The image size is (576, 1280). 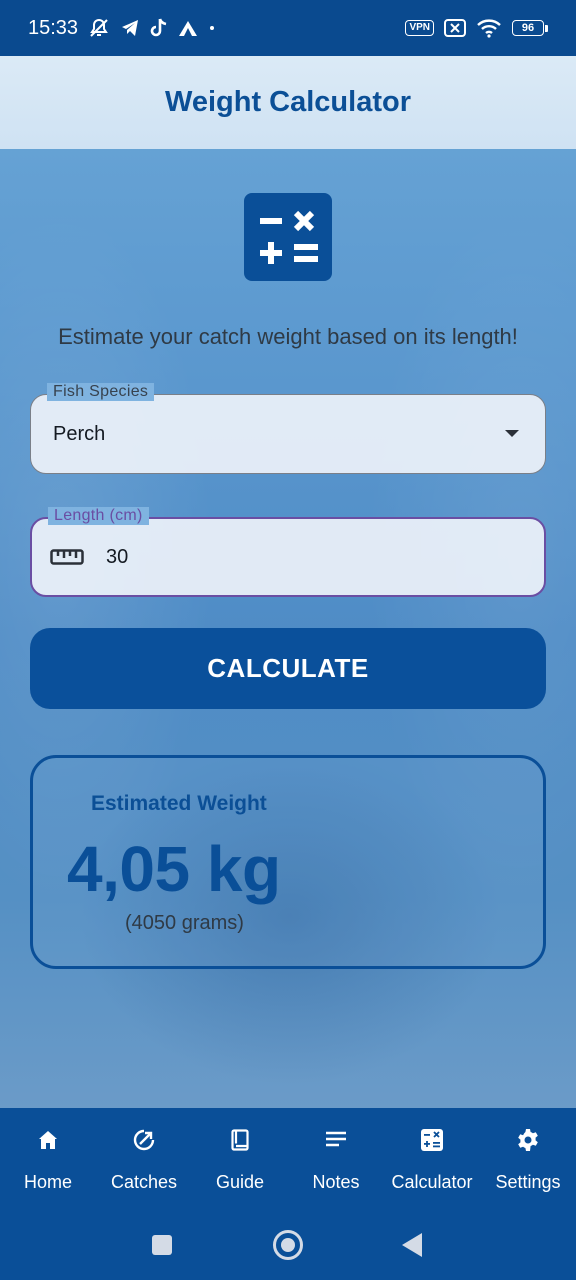 What do you see at coordinates (240, 1182) in the screenshot?
I see `nav-label-guide: Guide` at bounding box center [240, 1182].